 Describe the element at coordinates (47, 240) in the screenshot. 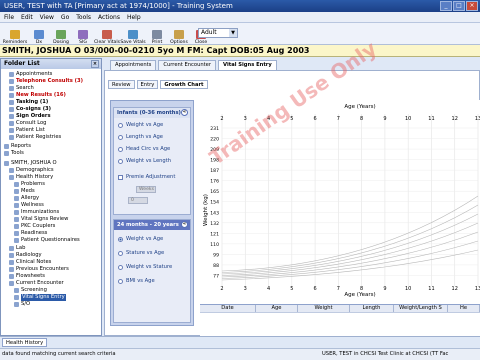

I see `folder-item: Patient Questionnaires` at that location.